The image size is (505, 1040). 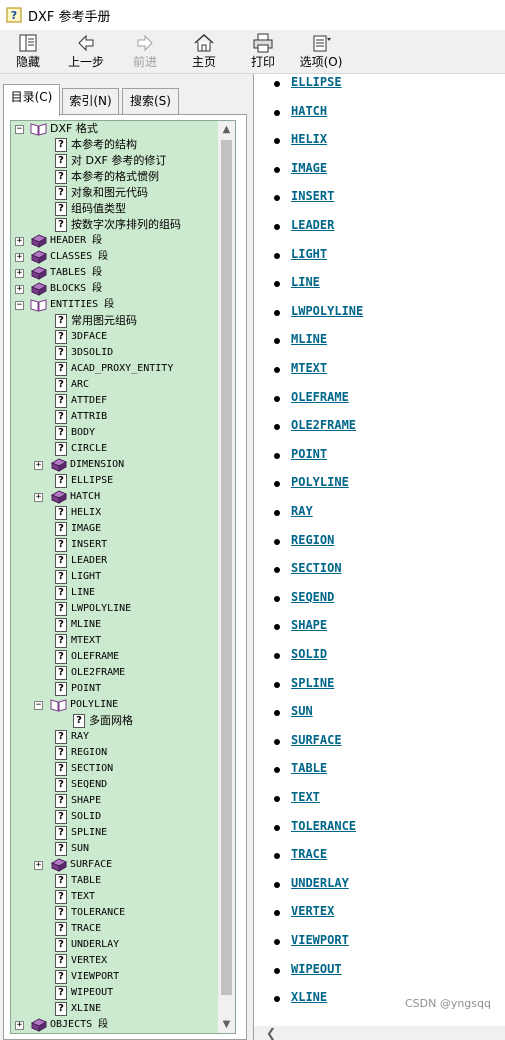 What do you see at coordinates (115, 465) in the screenshot?
I see `tree-item: + DIMENSION` at bounding box center [115, 465].